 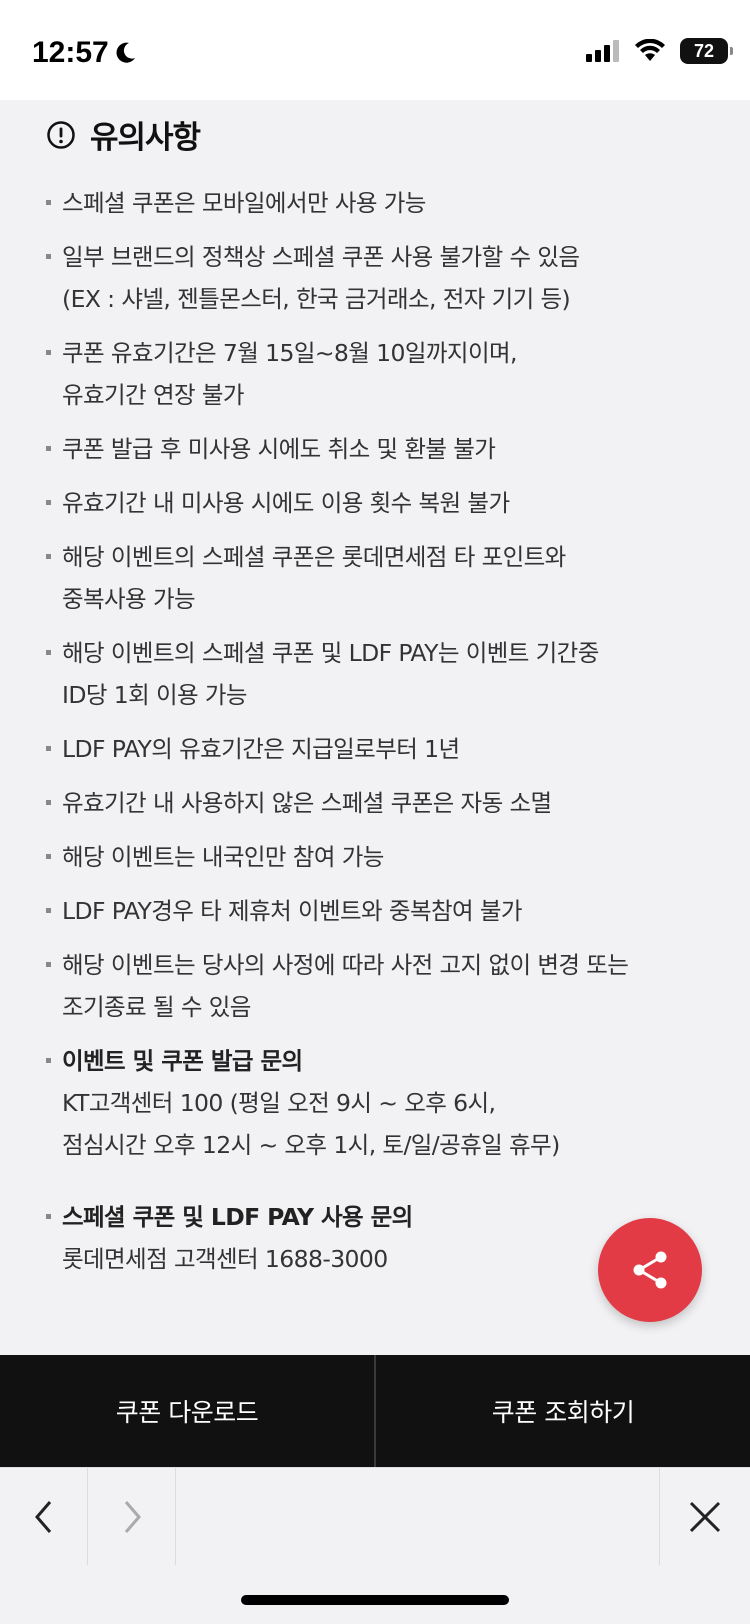 What do you see at coordinates (375, 1411) in the screenshot?
I see `bottom-action-bar: 쿠폰 다운로드 쿠폰 조회하기` at bounding box center [375, 1411].